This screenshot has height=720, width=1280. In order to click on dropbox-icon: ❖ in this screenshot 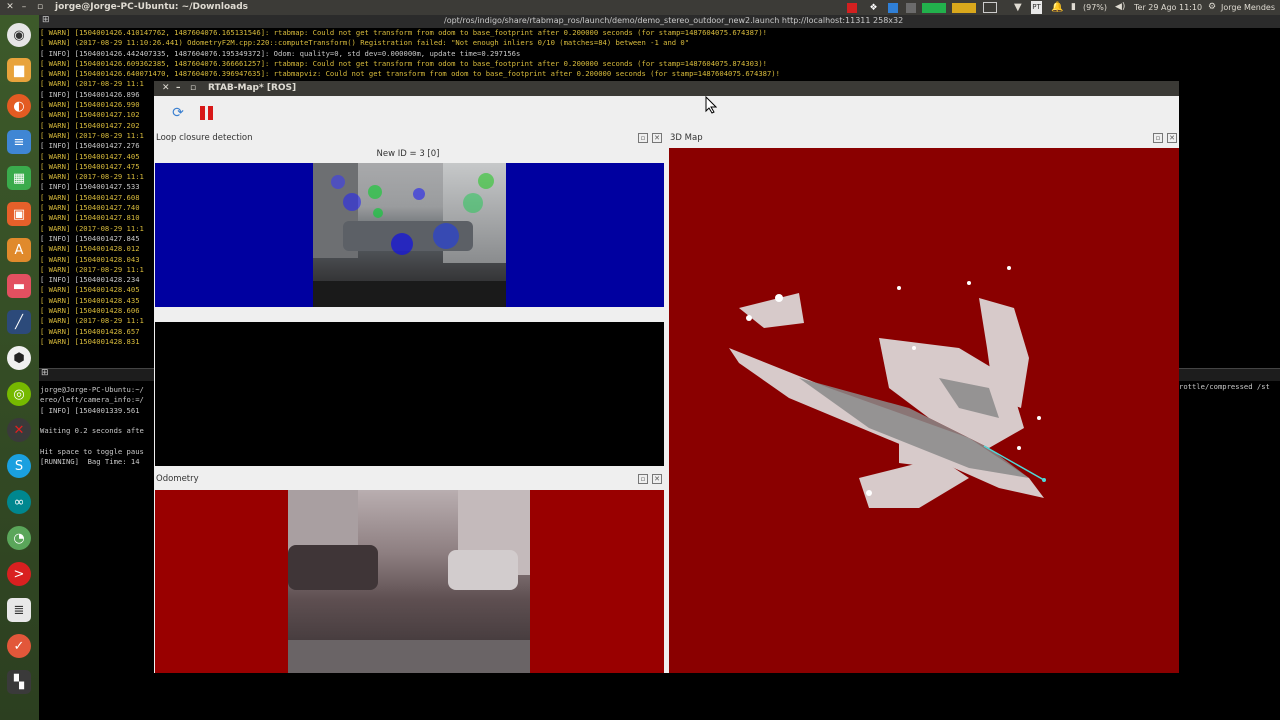, I will do `click(874, 8)`.